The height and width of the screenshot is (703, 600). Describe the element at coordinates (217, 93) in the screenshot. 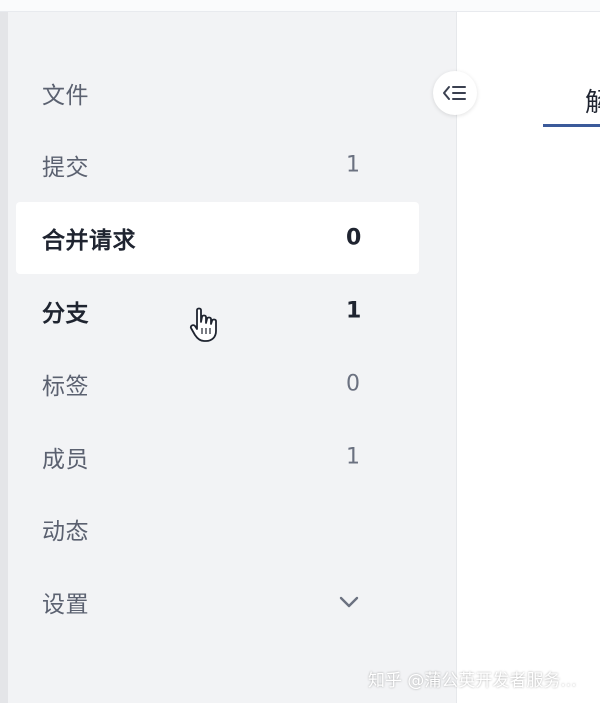

I see `sidebar-item-files: 文件` at that location.